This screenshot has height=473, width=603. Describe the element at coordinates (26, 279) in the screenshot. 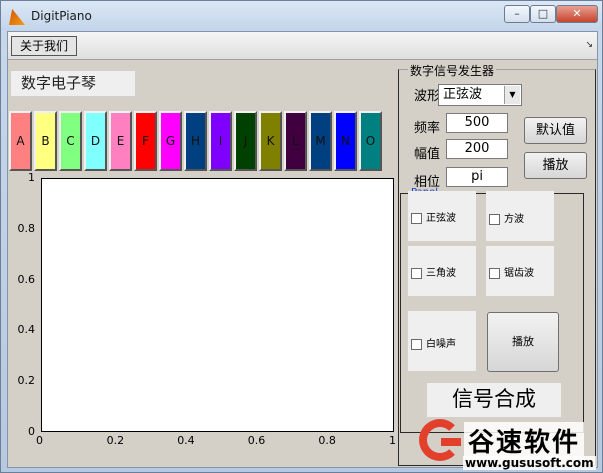

I see `y-tick-label: 0.6` at that location.